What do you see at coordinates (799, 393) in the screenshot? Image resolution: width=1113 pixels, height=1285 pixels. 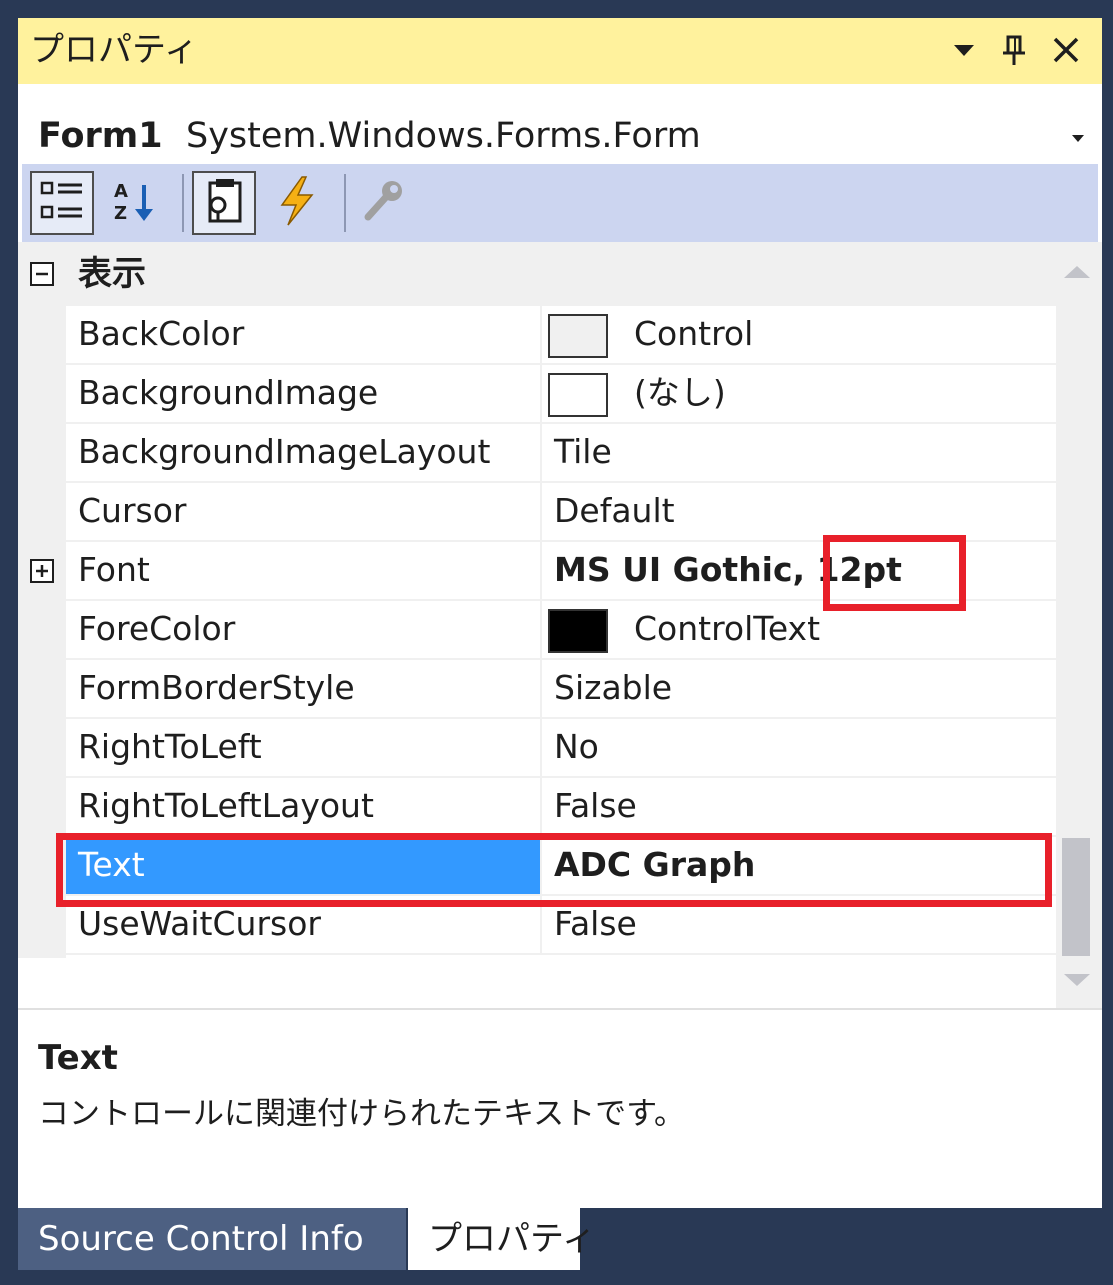 I see `property-value-cell: (なし)` at bounding box center [799, 393].